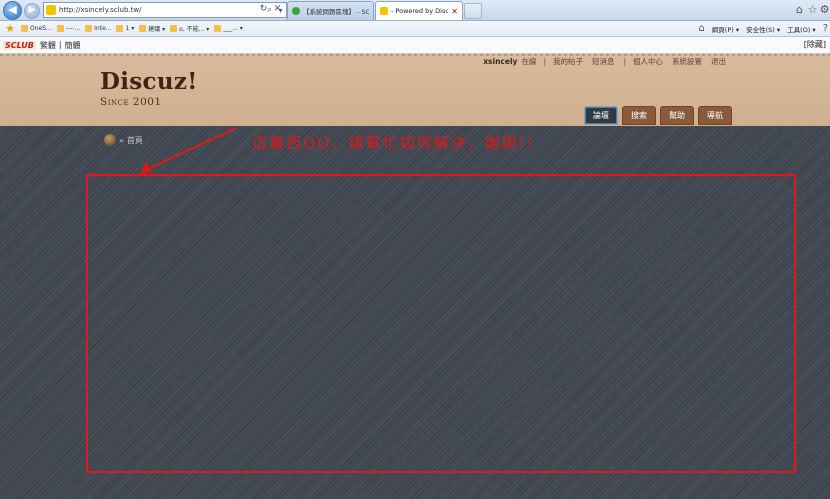 The image size is (830, 499). I want to click on forward-button: ▶, so click(32, 11).